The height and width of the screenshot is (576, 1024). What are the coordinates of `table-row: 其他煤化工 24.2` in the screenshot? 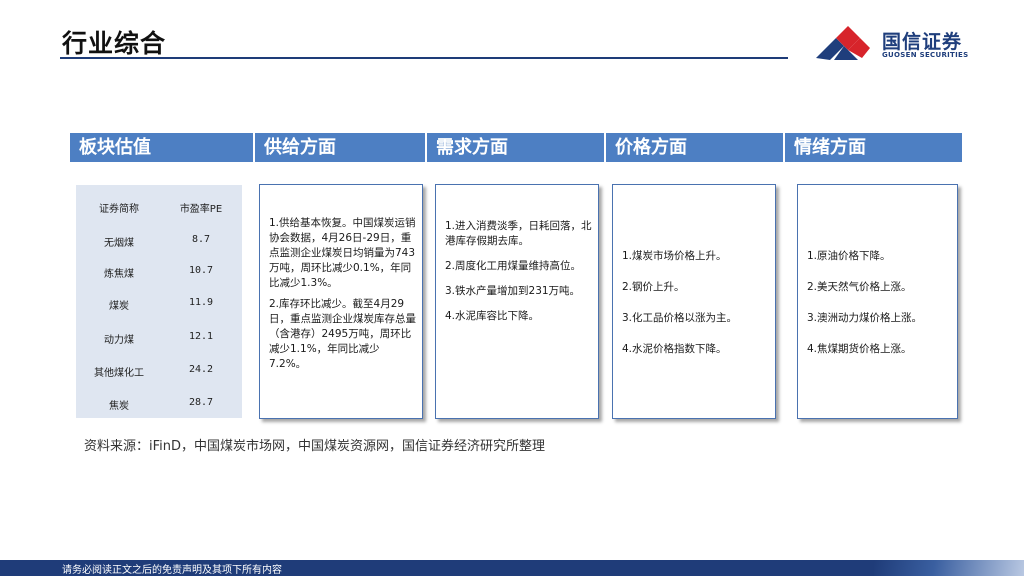 It's located at (159, 379).